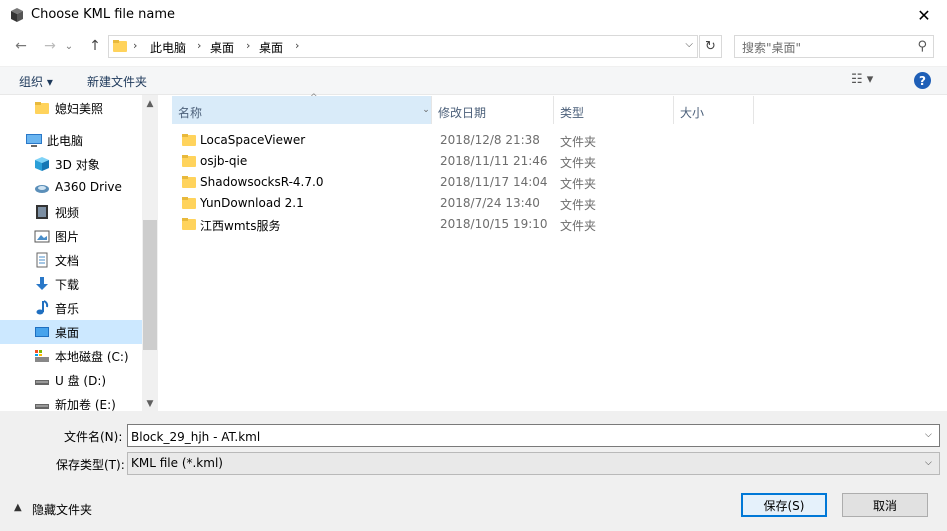 This screenshot has width=947, height=531. Describe the element at coordinates (862, 79) in the screenshot. I see `view-options-icon: ☷ ▾` at that location.